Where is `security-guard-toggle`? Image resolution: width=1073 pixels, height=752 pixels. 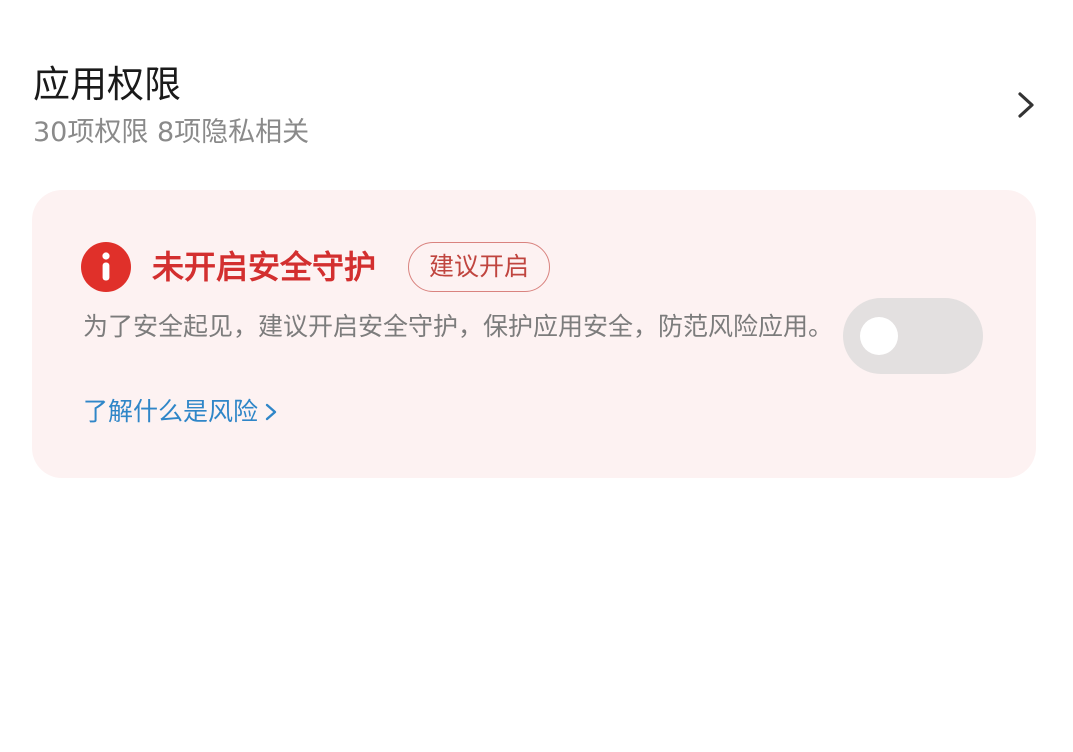
security-guard-toggle is located at coordinates (913, 336).